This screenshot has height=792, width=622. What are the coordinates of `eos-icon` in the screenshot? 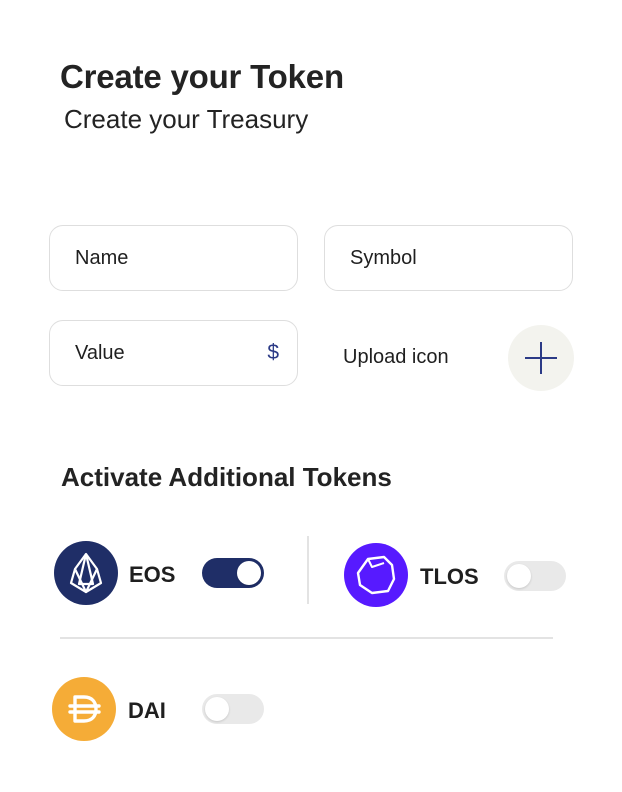 It's located at (86, 573).